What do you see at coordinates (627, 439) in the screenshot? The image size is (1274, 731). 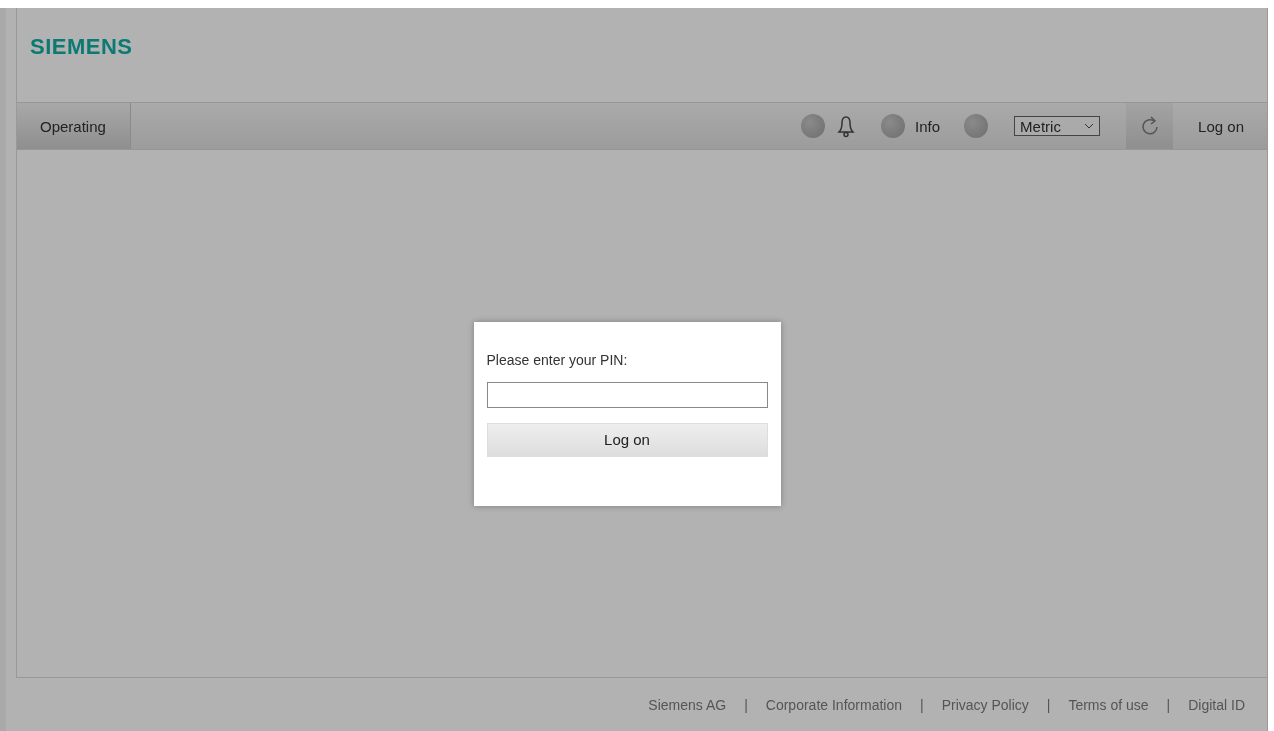 I see `log-on-button: Log on` at bounding box center [627, 439].